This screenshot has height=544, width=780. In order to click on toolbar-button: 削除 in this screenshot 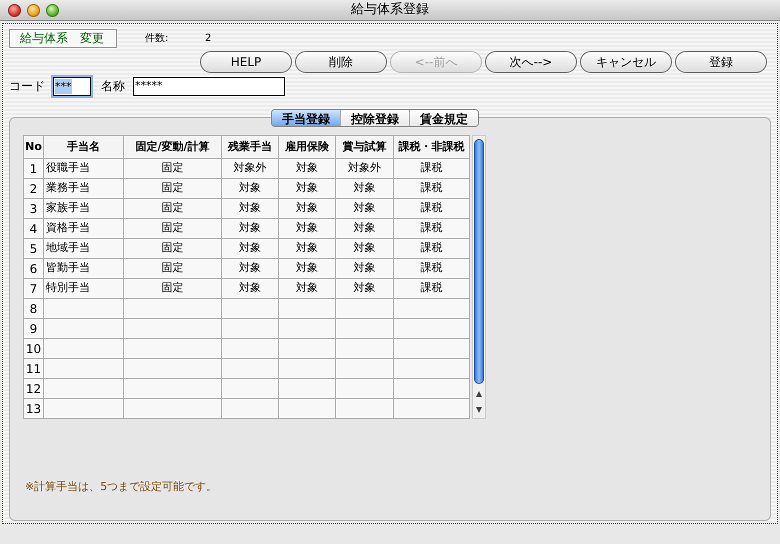, I will do `click(341, 62)`.